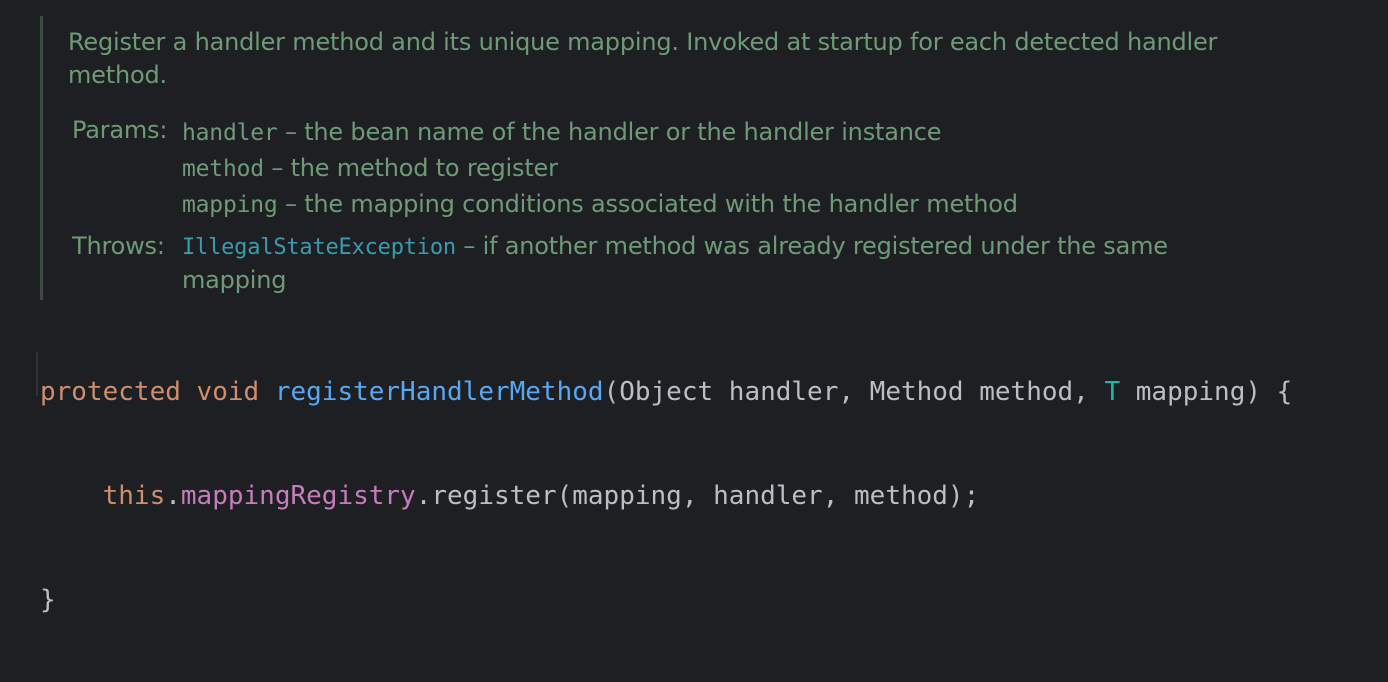 The image size is (1388, 682). What do you see at coordinates (120, 130) in the screenshot?
I see `params-label: Params:` at bounding box center [120, 130].